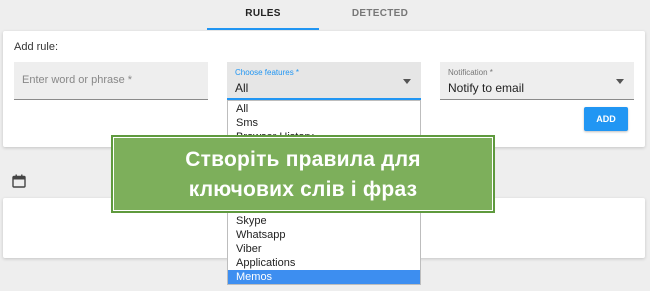 The image size is (650, 291). What do you see at coordinates (470, 72) in the screenshot?
I see `notification-select-label: Notification *` at bounding box center [470, 72].